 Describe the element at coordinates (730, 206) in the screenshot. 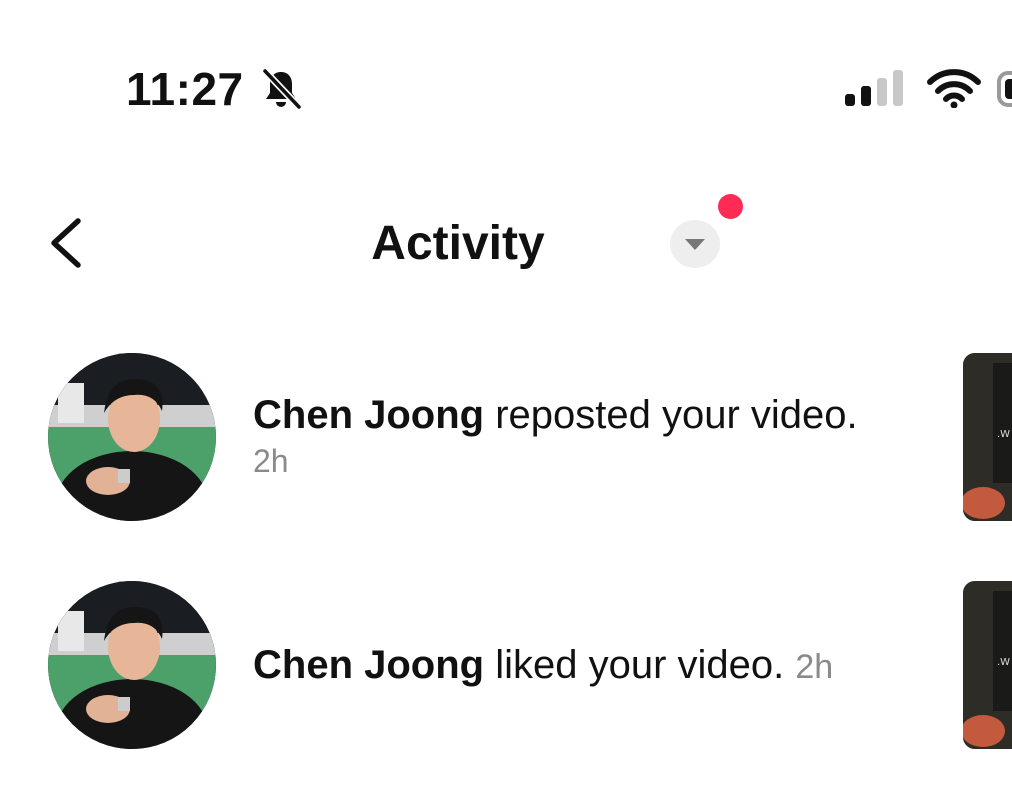

I see `notification-dot` at that location.